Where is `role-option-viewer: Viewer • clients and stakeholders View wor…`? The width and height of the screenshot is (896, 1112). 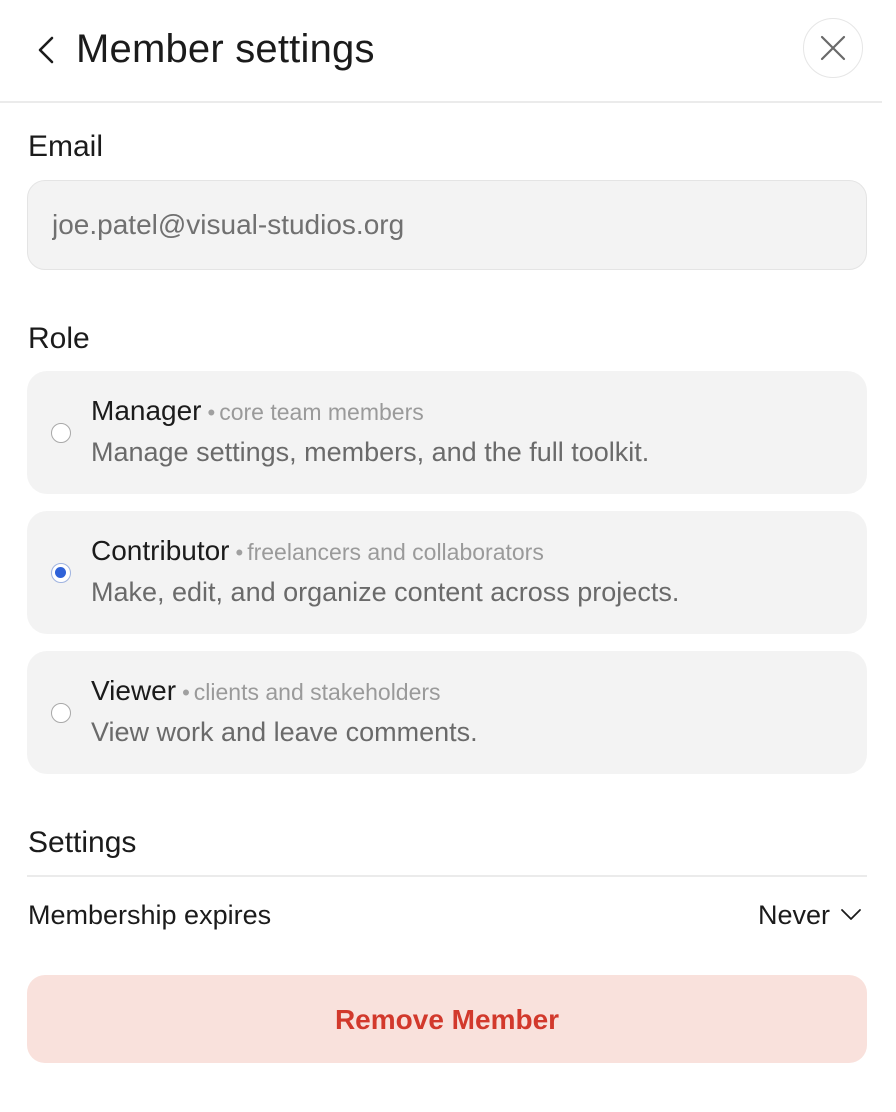 role-option-viewer: Viewer • clients and stakeholders View wor… is located at coordinates (447, 712).